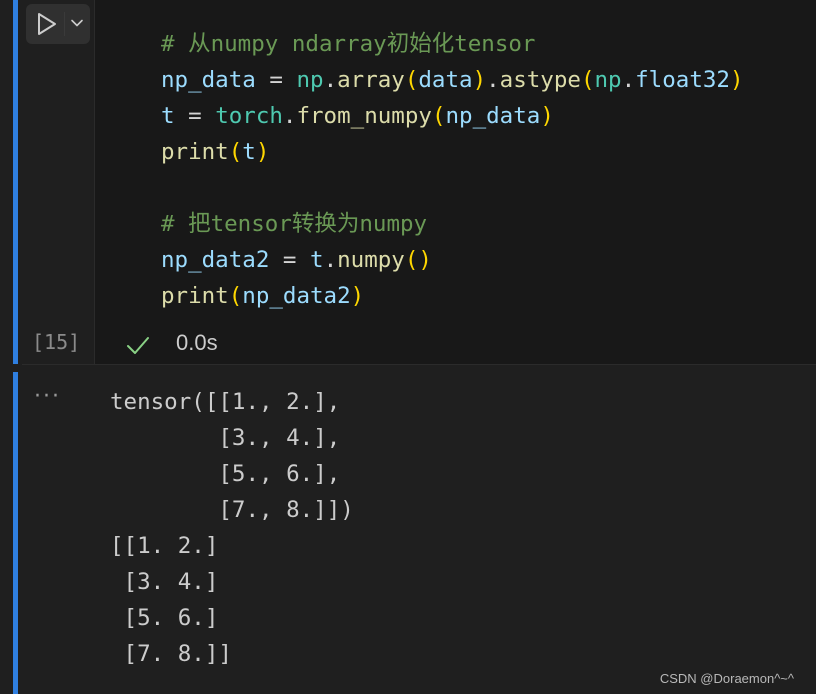  Describe the element at coordinates (452, 188) in the screenshot. I see `code-line` at that location.